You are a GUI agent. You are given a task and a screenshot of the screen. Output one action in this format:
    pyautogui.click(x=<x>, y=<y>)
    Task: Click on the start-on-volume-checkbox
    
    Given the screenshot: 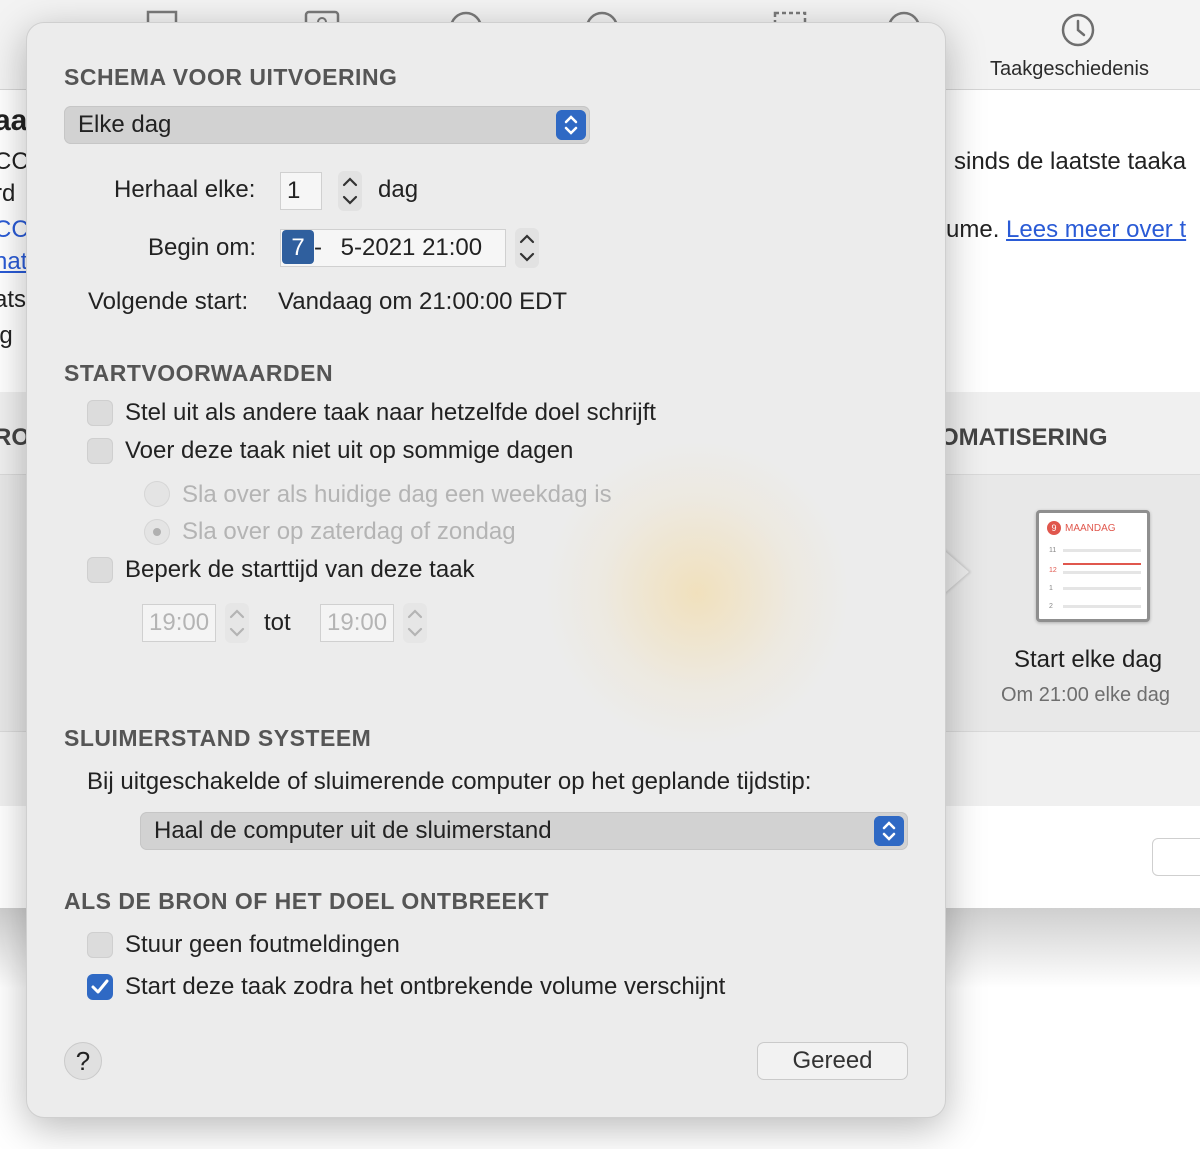 What is the action you would take?
    pyautogui.click(x=100, y=987)
    